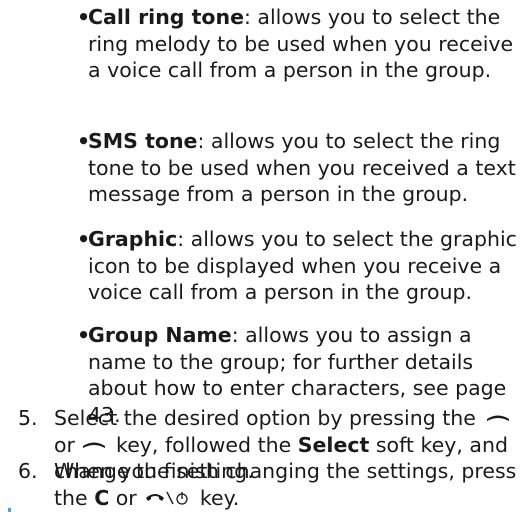 The height and width of the screenshot is (516, 530). What do you see at coordinates (143, 141) in the screenshot?
I see `bullet-term: SMS tone` at bounding box center [143, 141].